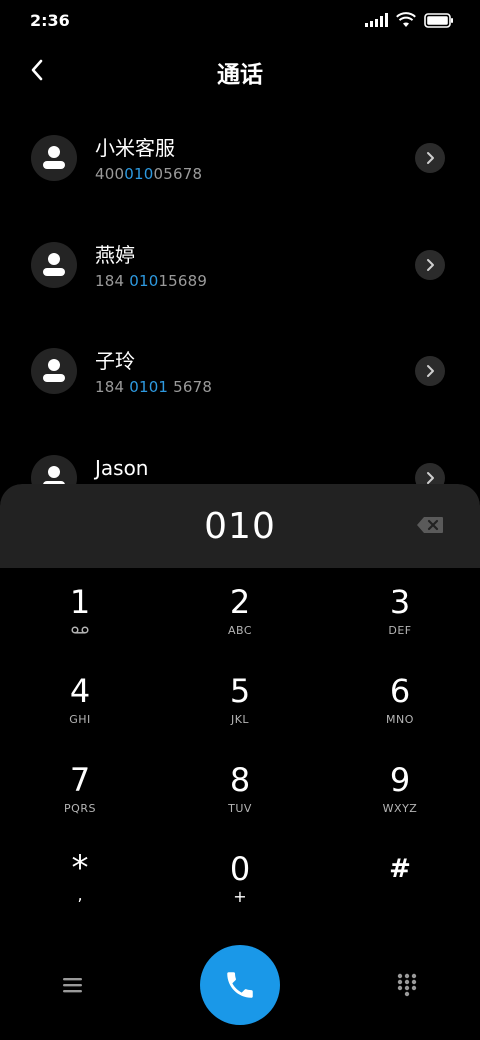  What do you see at coordinates (400, 869) in the screenshot?
I see `key-digit: #` at bounding box center [400, 869].